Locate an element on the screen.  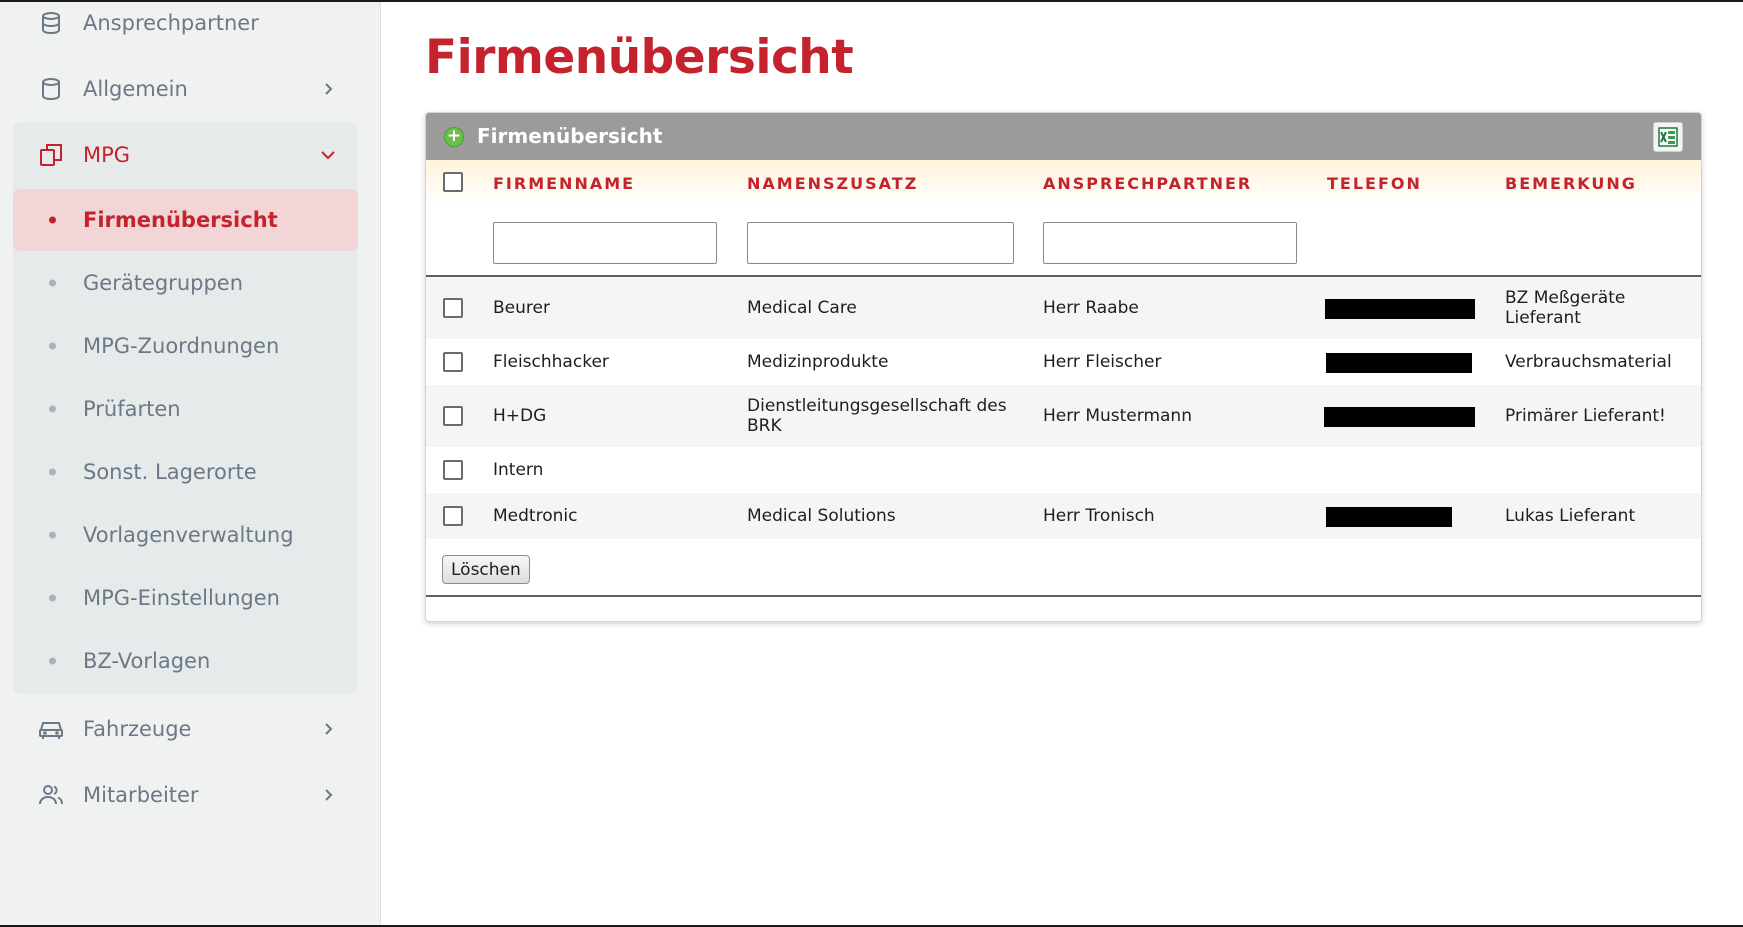
car-icon is located at coordinates (51, 729).